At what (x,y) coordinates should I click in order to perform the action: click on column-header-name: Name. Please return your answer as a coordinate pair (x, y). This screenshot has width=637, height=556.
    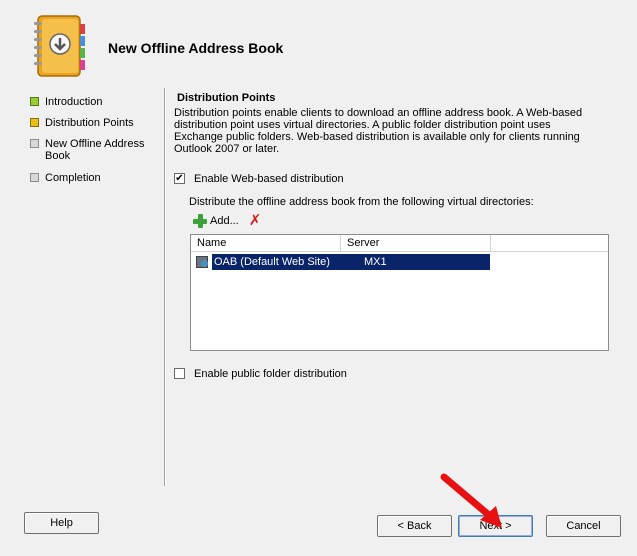
    Looking at the image, I should click on (266, 243).